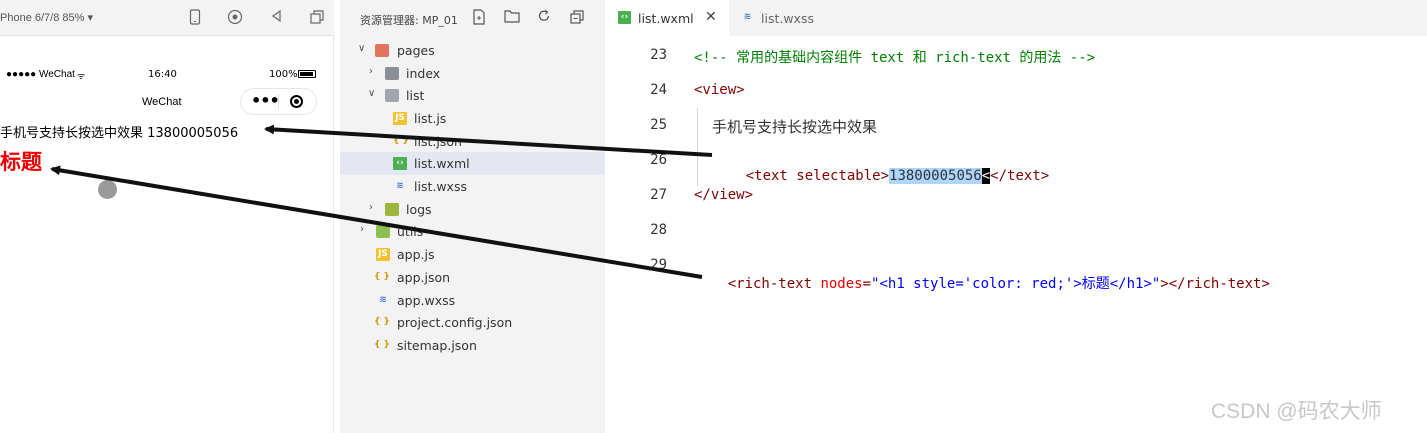  I want to click on phone-icon, so click(195, 18).